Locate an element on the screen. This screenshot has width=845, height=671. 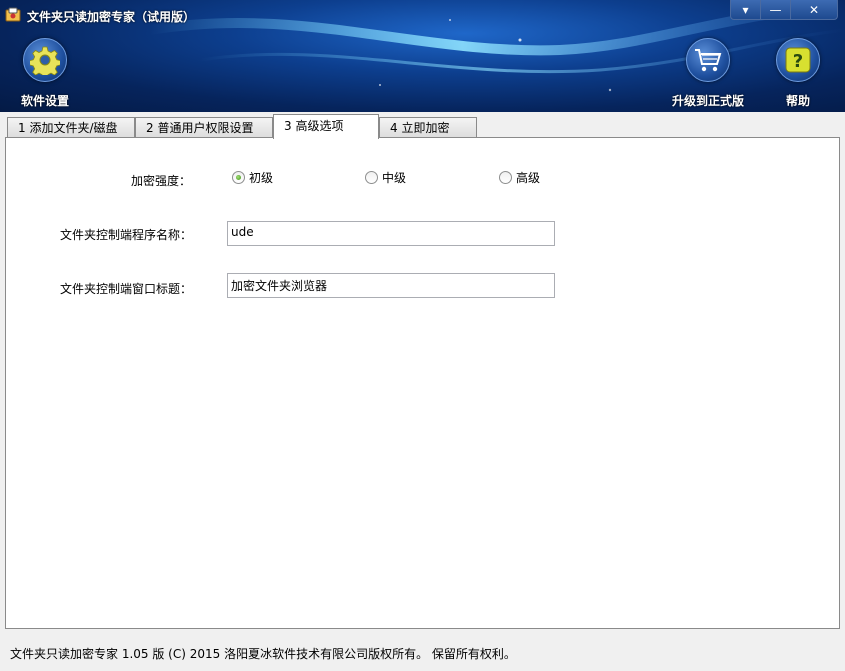
close-button: ✕ is located at coordinates (814, 9).